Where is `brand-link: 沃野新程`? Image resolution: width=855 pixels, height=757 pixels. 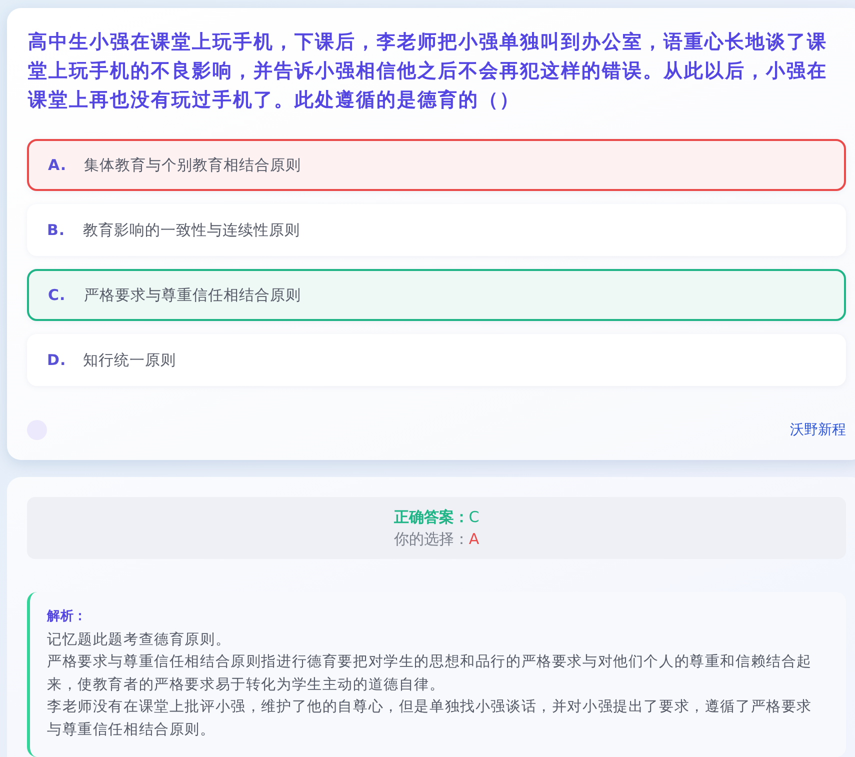
brand-link: 沃野新程 is located at coordinates (818, 430).